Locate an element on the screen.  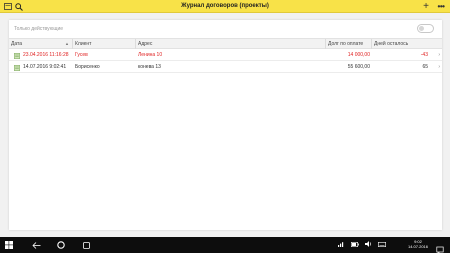
column-header-days-left: Дней осталось is located at coordinates (407, 44).